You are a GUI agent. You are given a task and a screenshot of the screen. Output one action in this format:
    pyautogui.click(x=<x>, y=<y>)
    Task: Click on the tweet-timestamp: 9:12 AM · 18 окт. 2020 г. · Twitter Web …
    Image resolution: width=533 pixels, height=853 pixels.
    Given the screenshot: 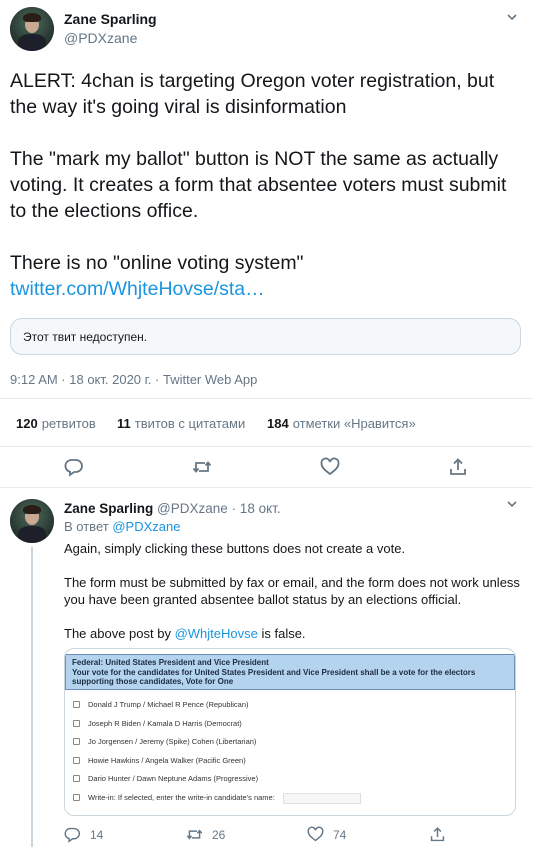 What is the action you would take?
    pyautogui.click(x=133, y=379)
    